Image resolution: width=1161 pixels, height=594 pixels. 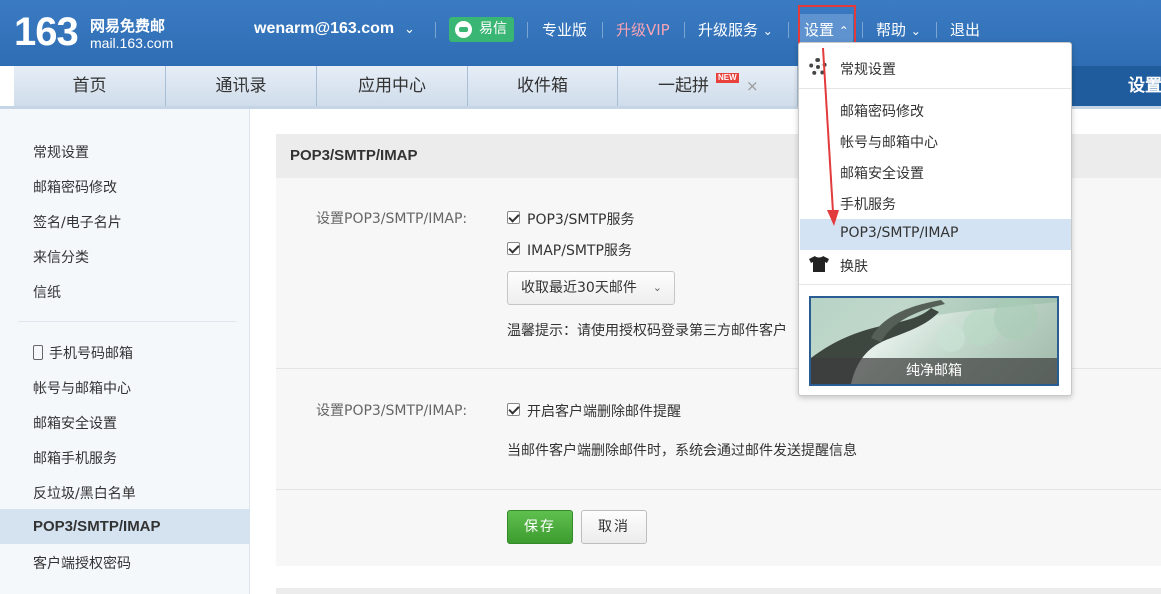 What do you see at coordinates (934, 371) in the screenshot?
I see `skin-caption: 纯净邮箱` at bounding box center [934, 371].